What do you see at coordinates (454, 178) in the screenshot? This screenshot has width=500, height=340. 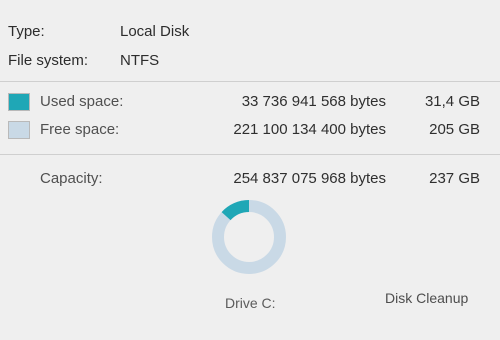 I see `capacity-size: 237 GB` at bounding box center [454, 178].